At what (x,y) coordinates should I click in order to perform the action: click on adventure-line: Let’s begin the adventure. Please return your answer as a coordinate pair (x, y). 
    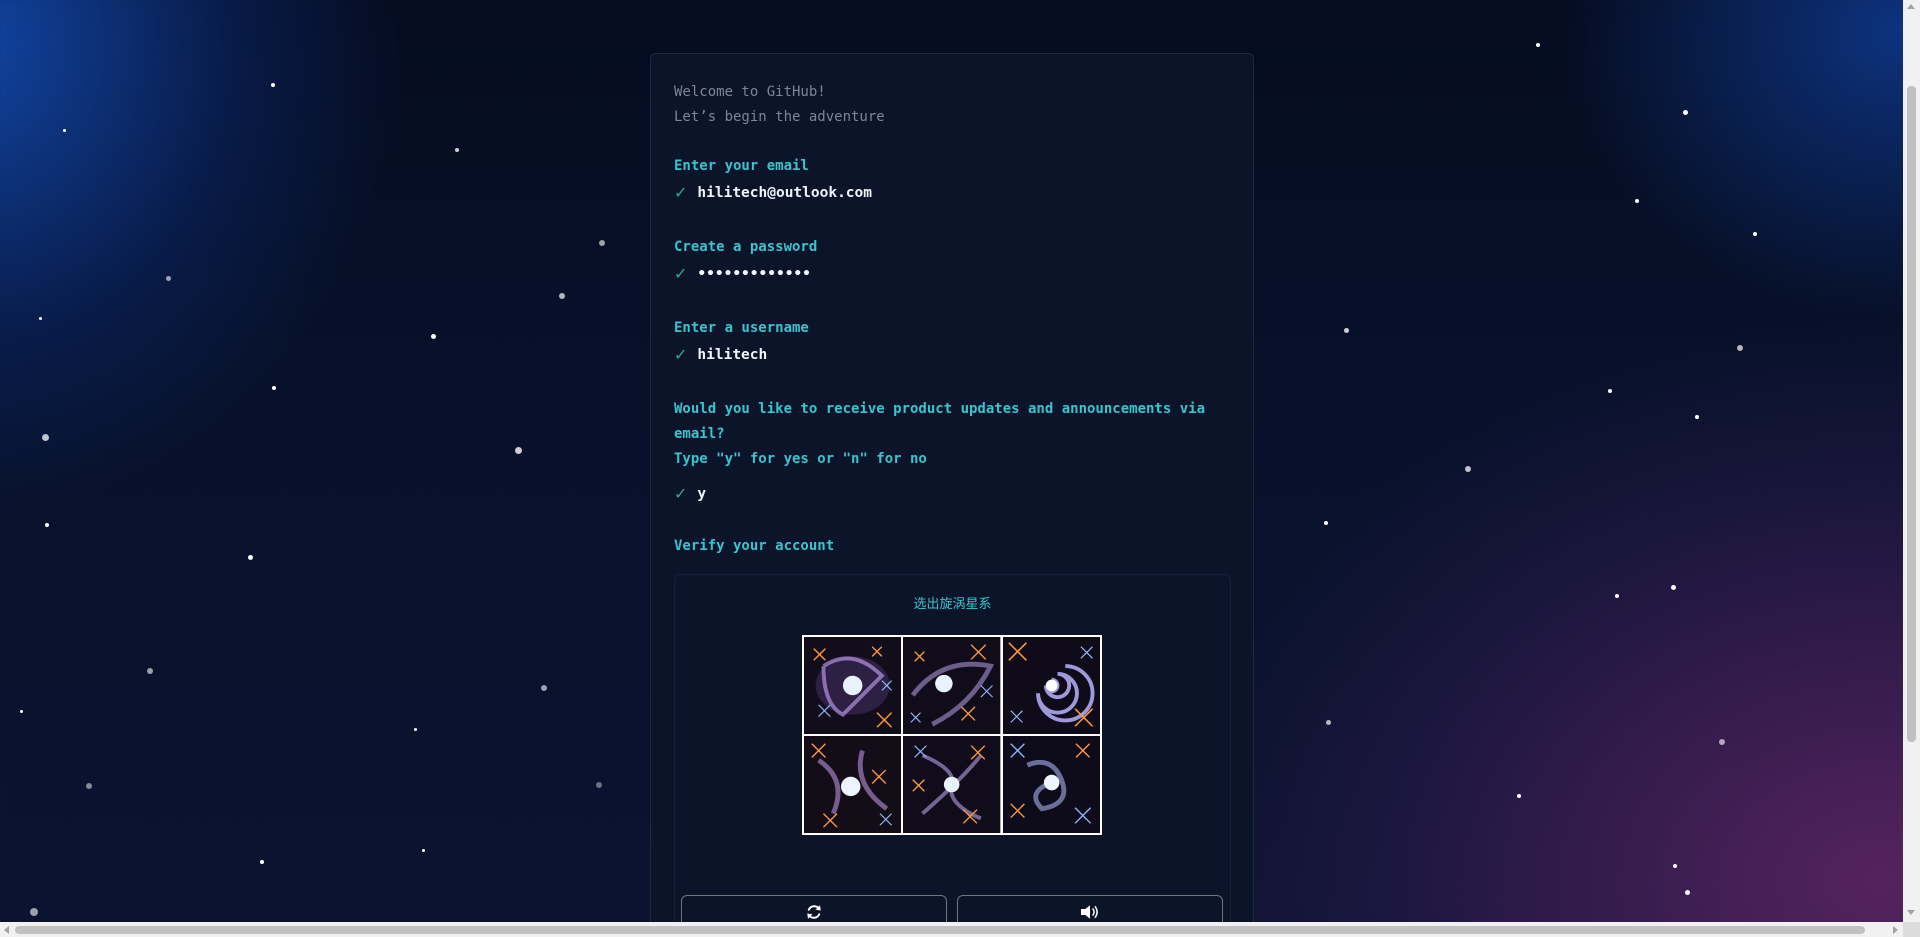
    Looking at the image, I should click on (779, 117).